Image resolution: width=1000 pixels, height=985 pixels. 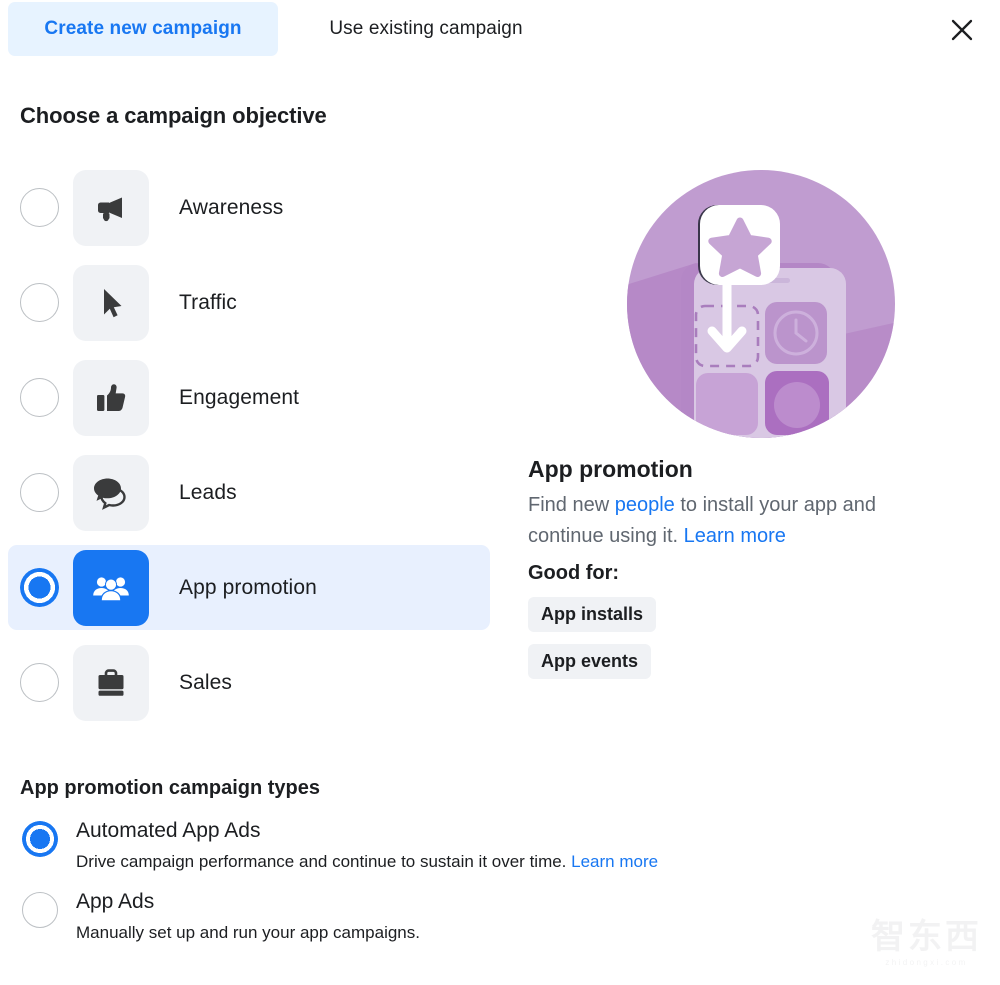 What do you see at coordinates (250, 302) in the screenshot?
I see `objective-row-traffic: Traffic` at bounding box center [250, 302].